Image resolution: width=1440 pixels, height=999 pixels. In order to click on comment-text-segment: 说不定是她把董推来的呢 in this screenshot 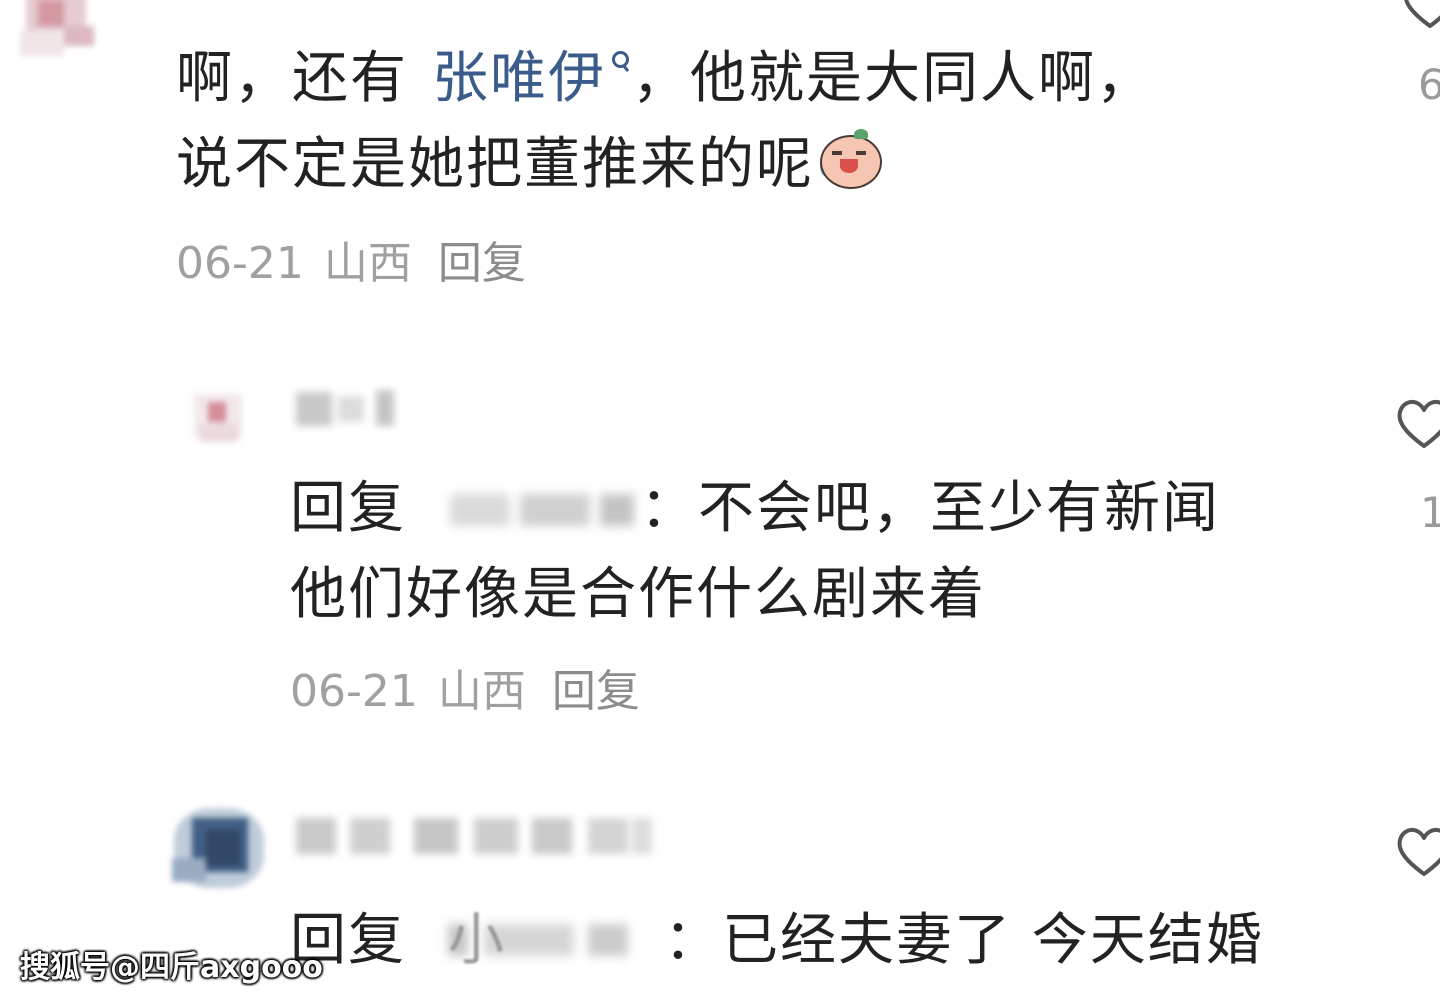, I will do `click(495, 164)`.